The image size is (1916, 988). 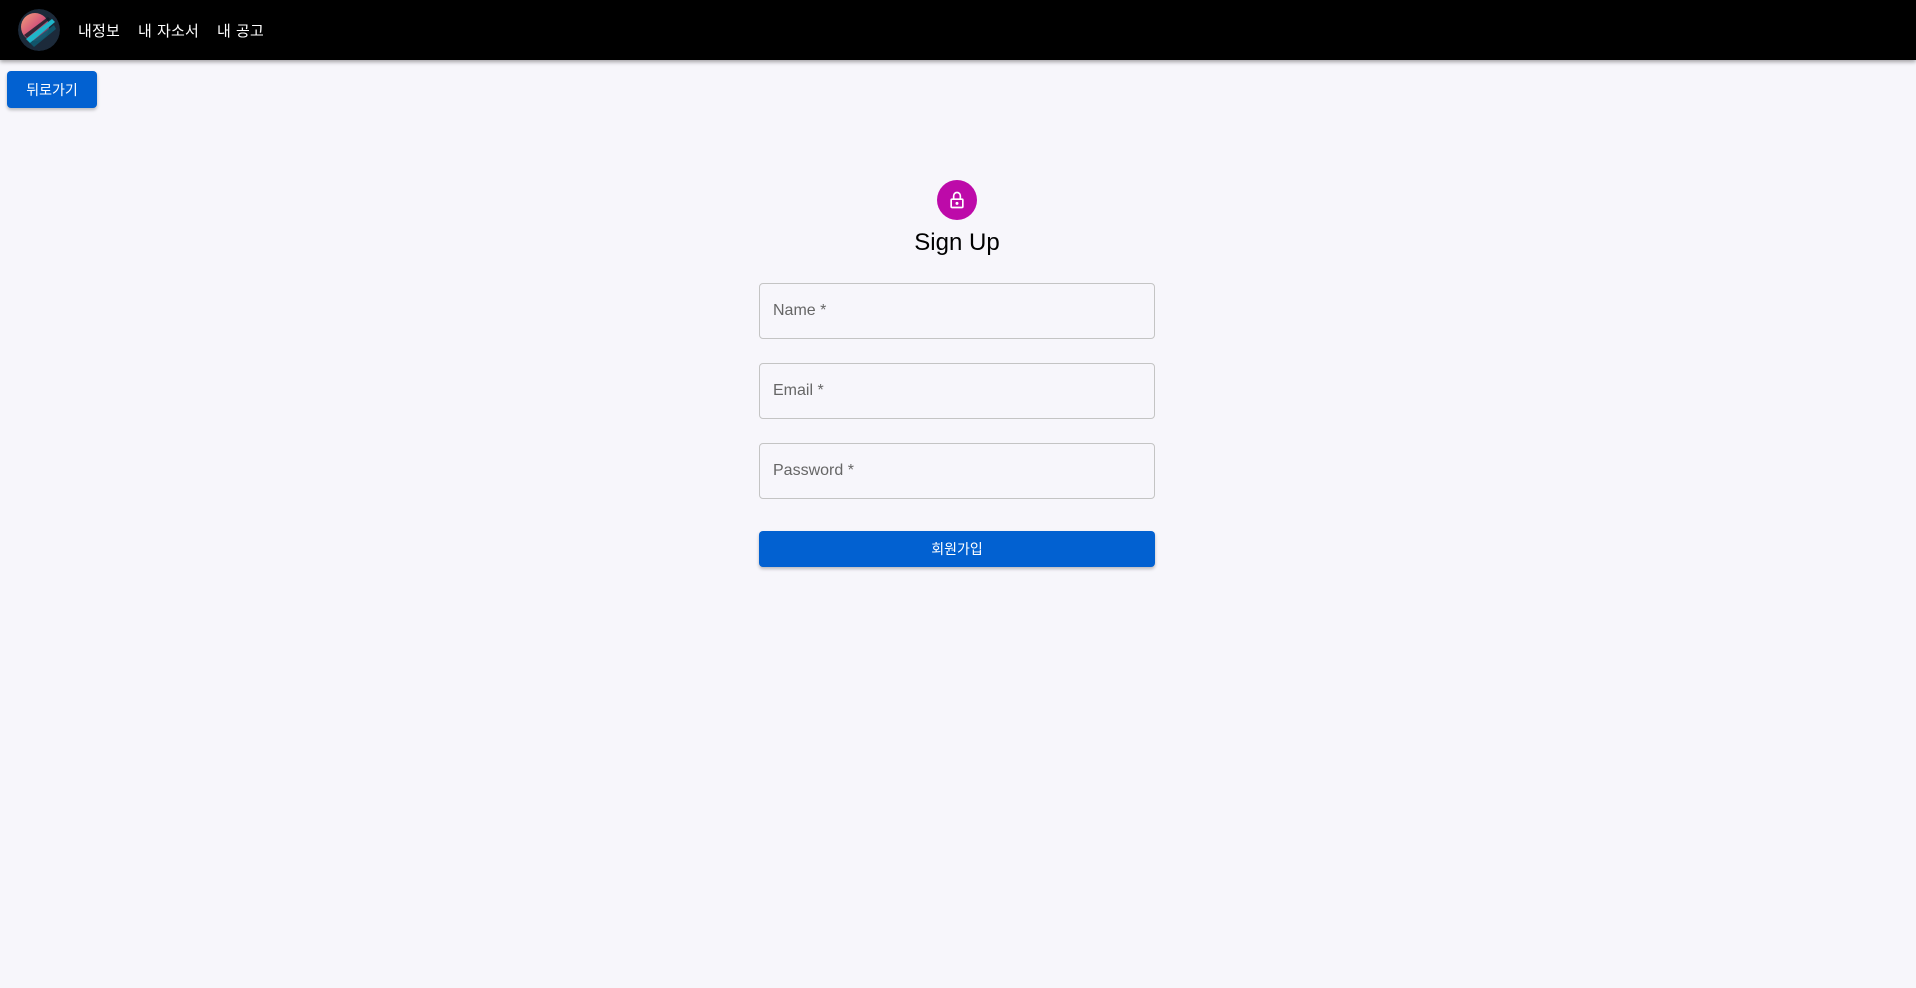 What do you see at coordinates (957, 549) in the screenshot?
I see `signup-submit-button: 회원가입` at bounding box center [957, 549].